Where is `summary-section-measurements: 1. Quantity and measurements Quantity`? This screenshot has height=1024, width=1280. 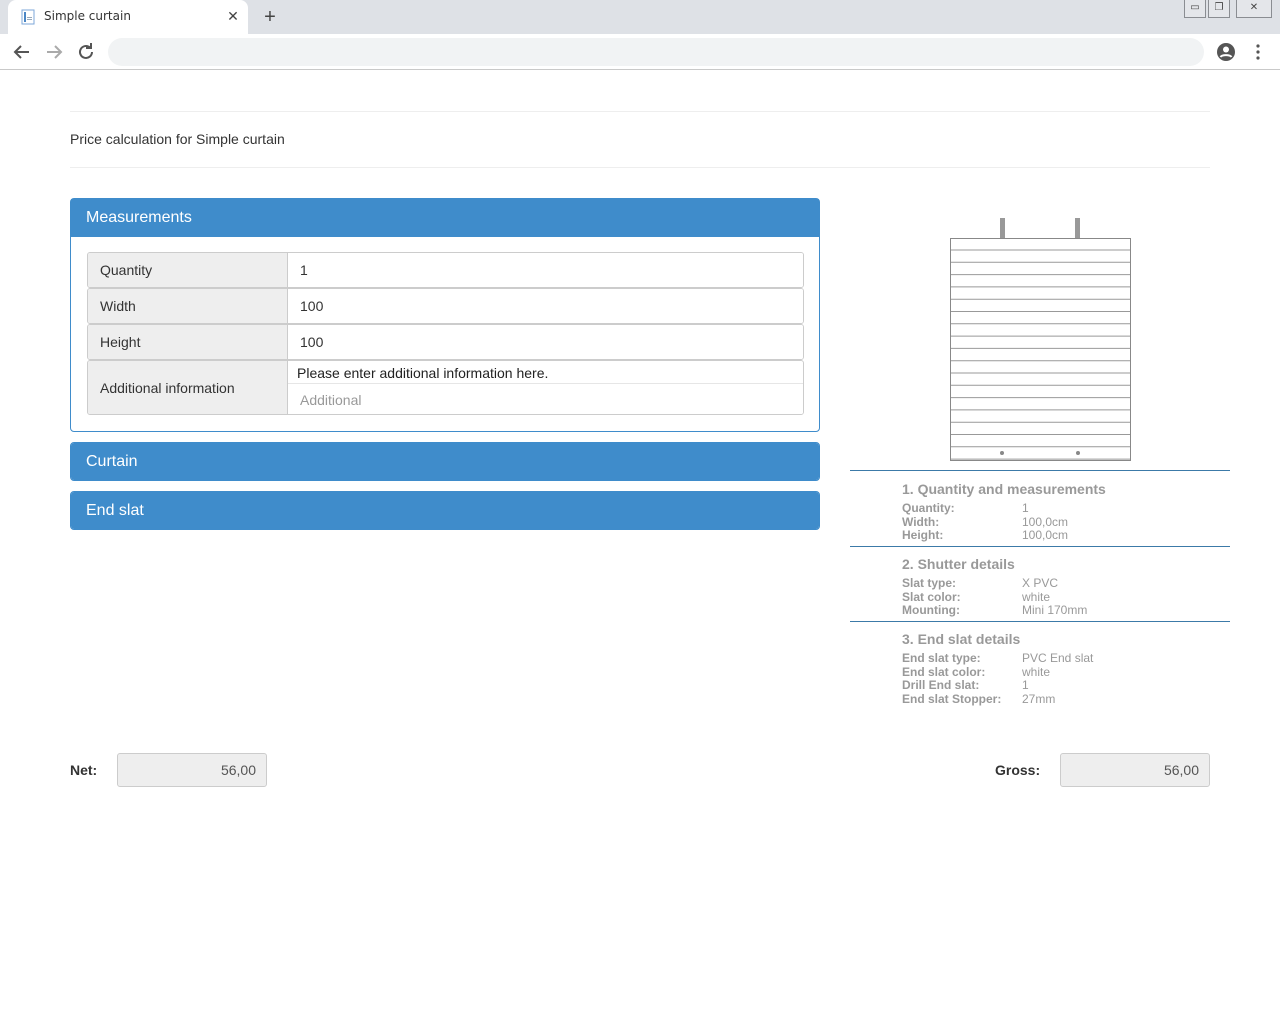 summary-section-measurements: 1. Quantity and measurements Quantity is located at coordinates (1052, 511).